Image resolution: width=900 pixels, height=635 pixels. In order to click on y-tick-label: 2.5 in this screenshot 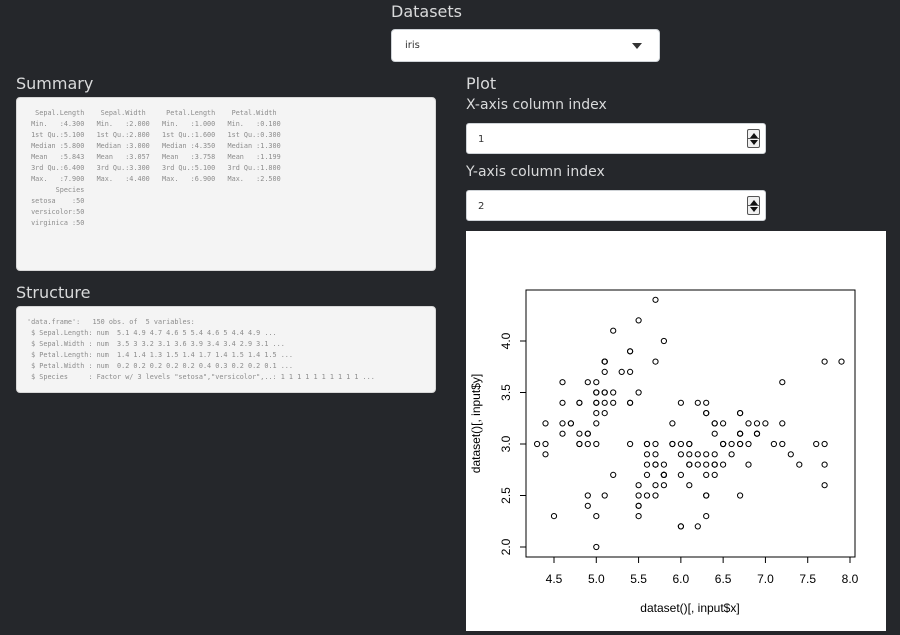, I will do `click(506, 495)`.